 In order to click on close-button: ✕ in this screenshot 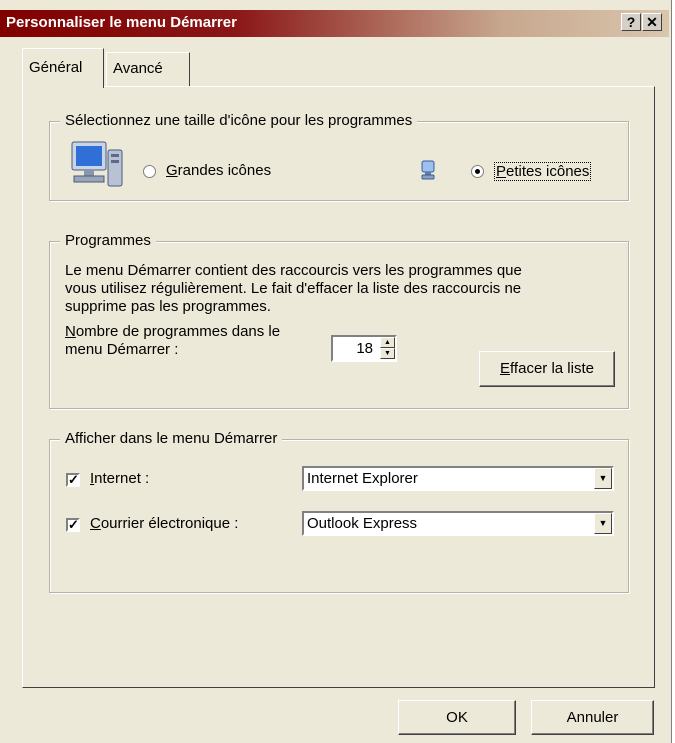, I will do `click(652, 22)`.